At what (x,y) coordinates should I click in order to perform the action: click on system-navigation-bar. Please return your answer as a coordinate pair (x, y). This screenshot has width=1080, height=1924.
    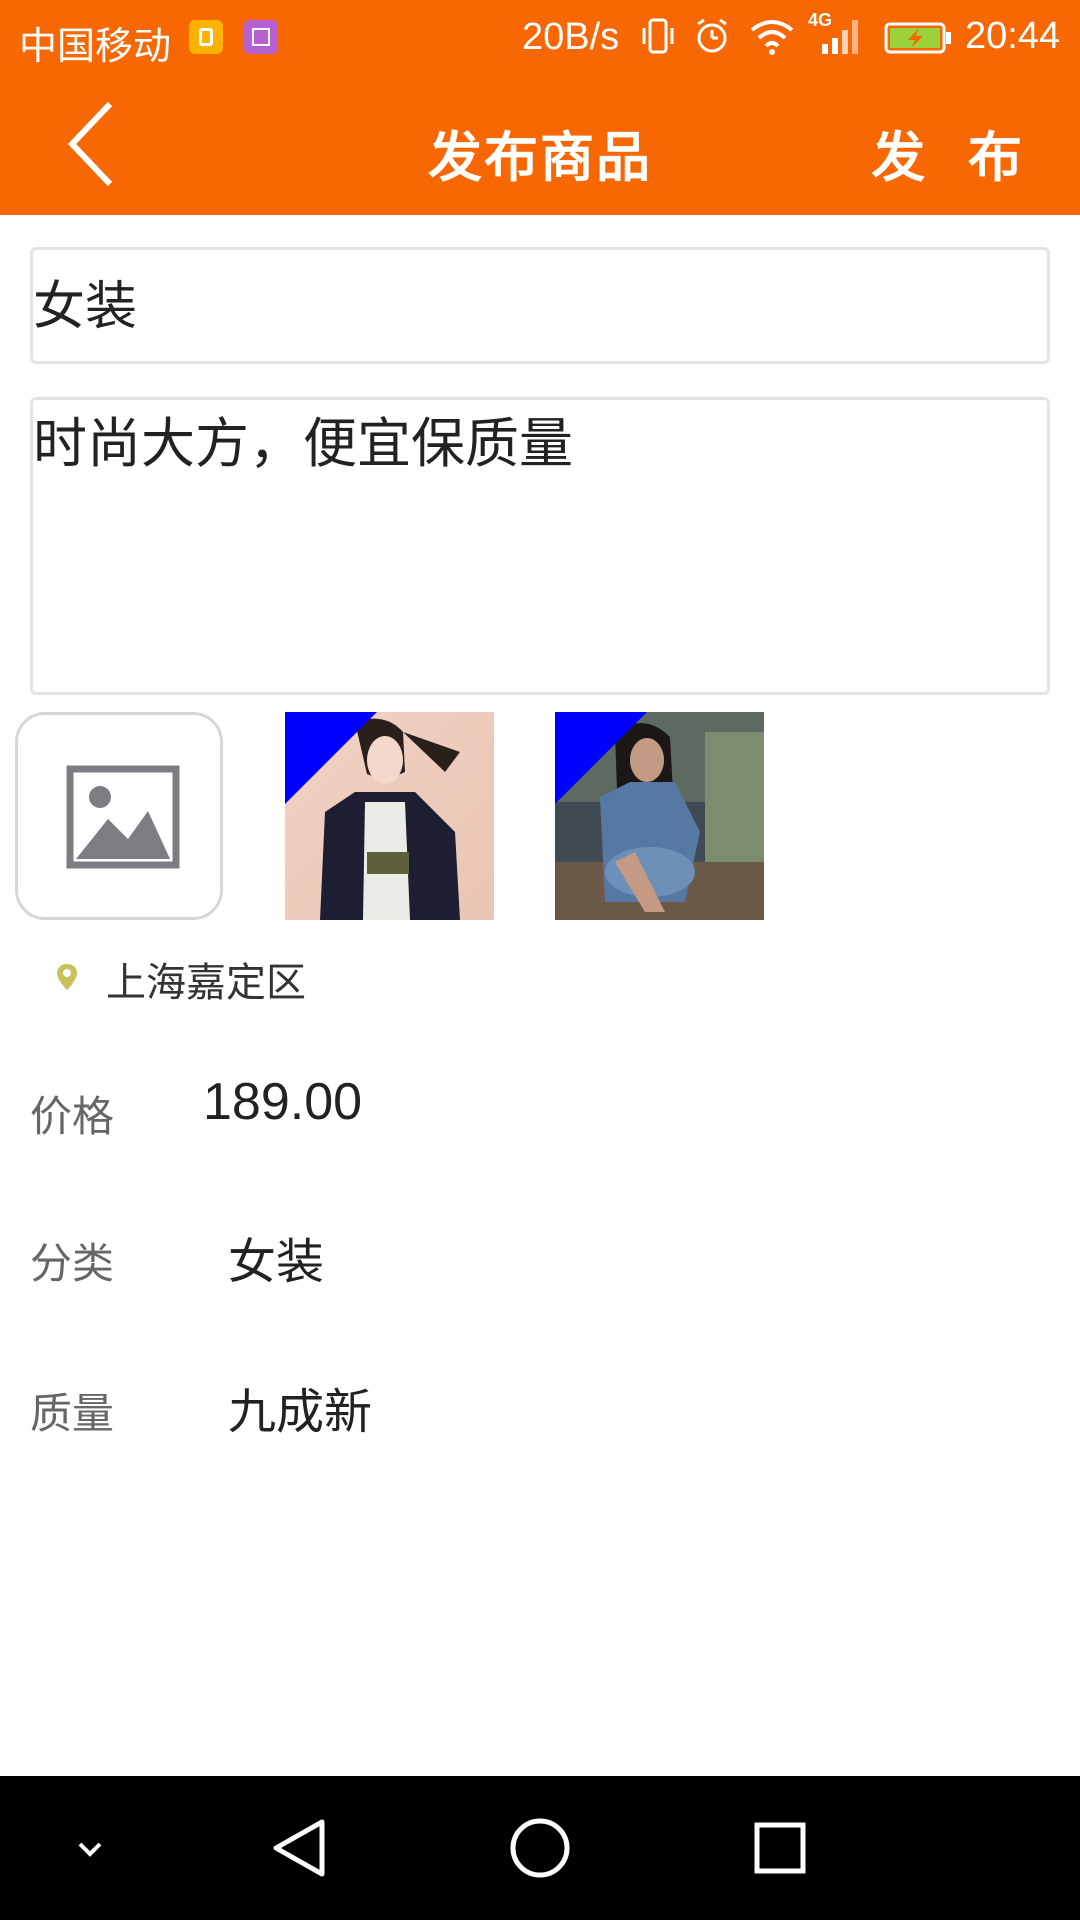
    Looking at the image, I should click on (540, 1848).